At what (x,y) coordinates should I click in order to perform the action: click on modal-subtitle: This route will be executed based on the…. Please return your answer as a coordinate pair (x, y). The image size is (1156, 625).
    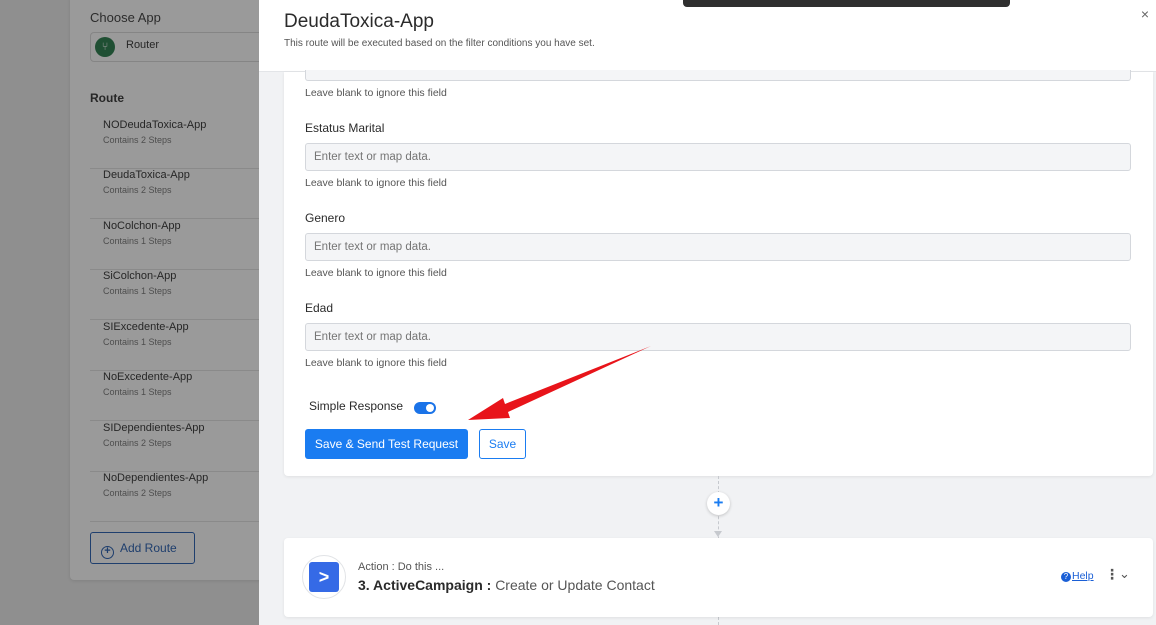
    Looking at the image, I should click on (439, 43).